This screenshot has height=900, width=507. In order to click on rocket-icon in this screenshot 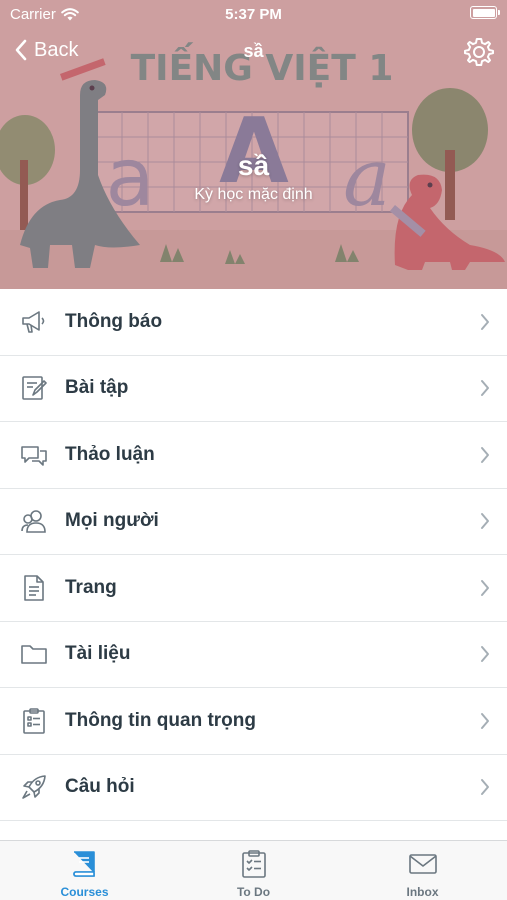, I will do `click(34, 787)`.